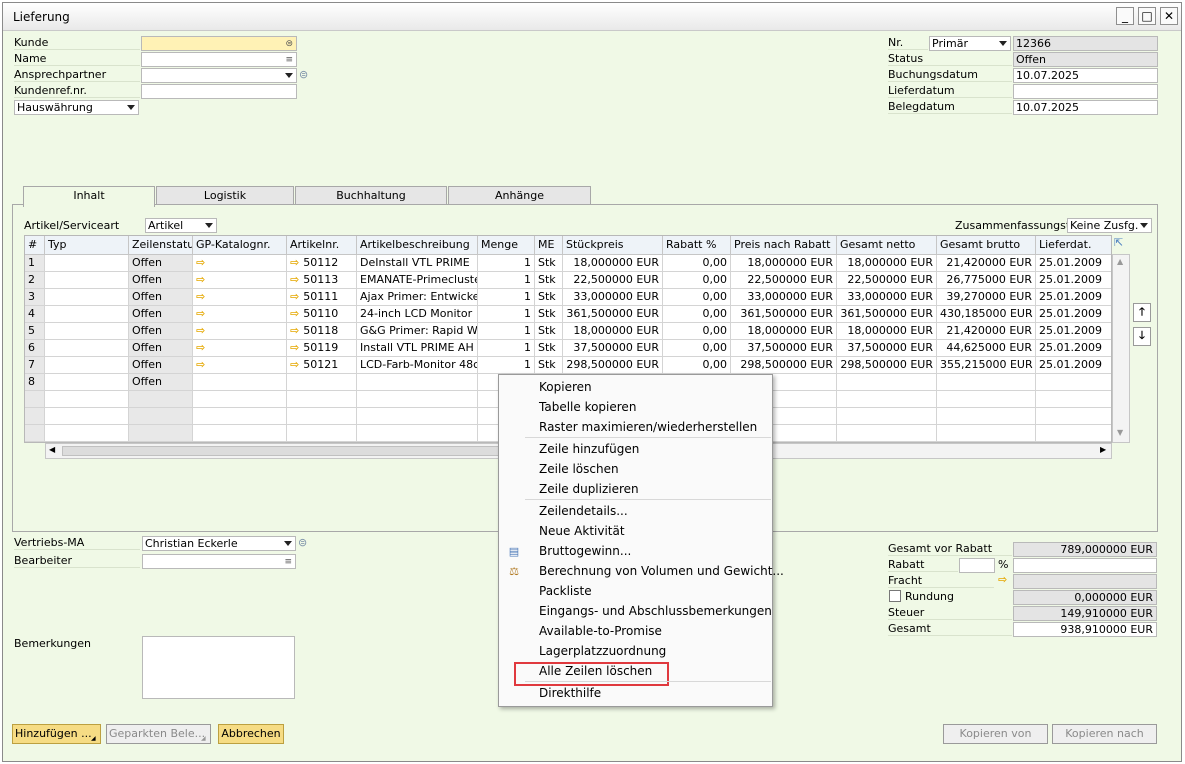 Image resolution: width=1185 pixels, height=764 pixels. I want to click on menu-item-5: Zeile löschen, so click(579, 469).